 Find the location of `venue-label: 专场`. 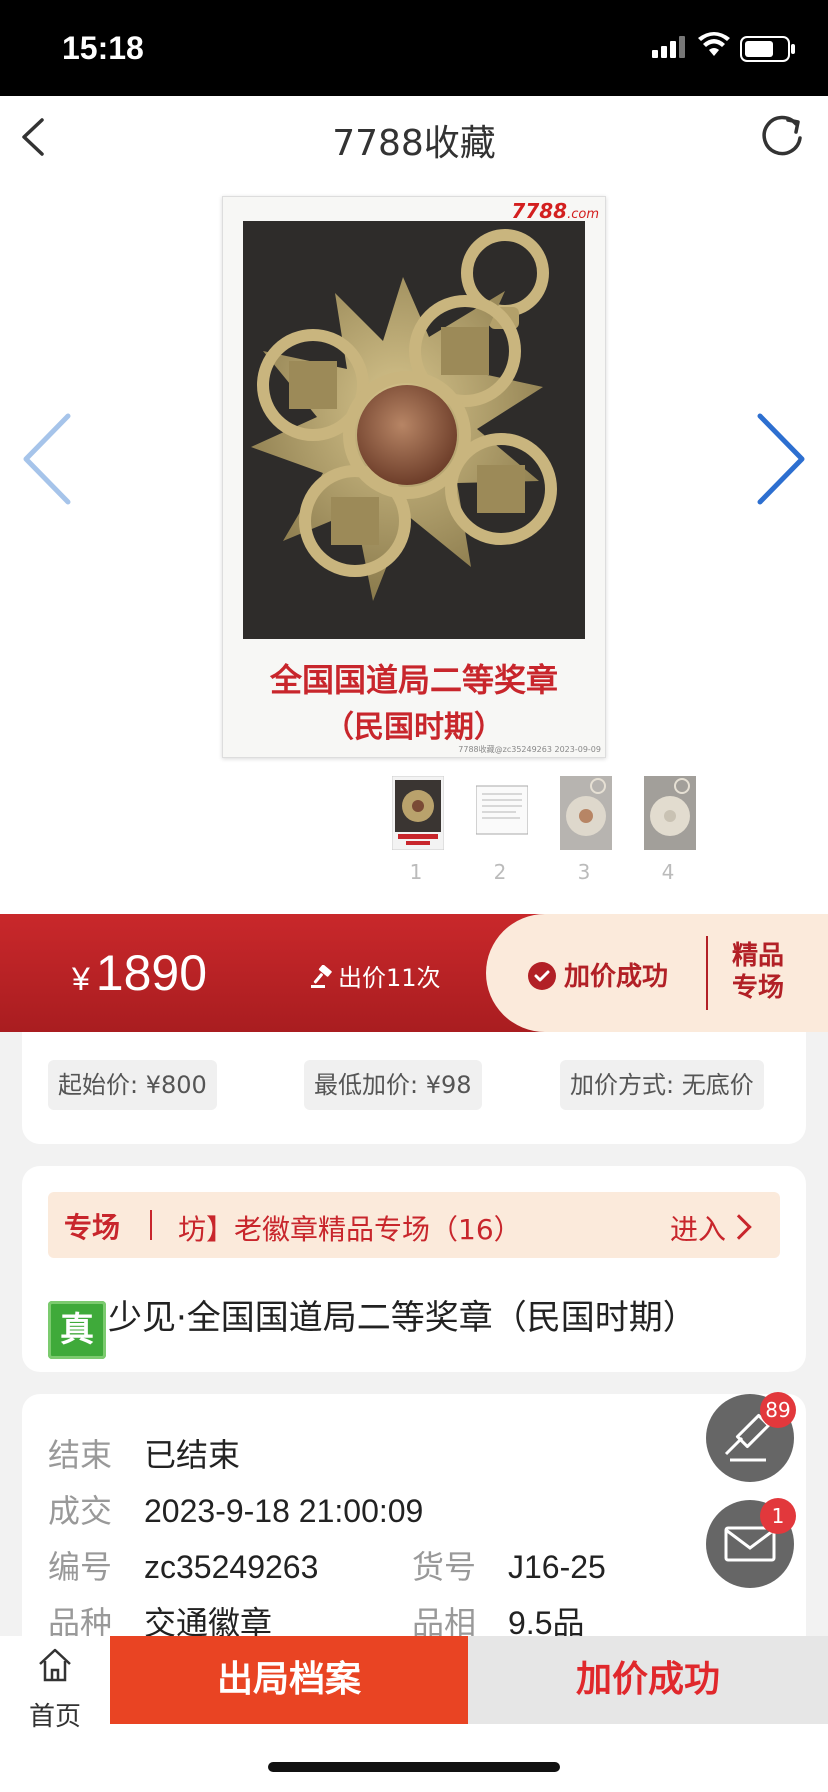

venue-label: 专场 is located at coordinates (92, 1227).